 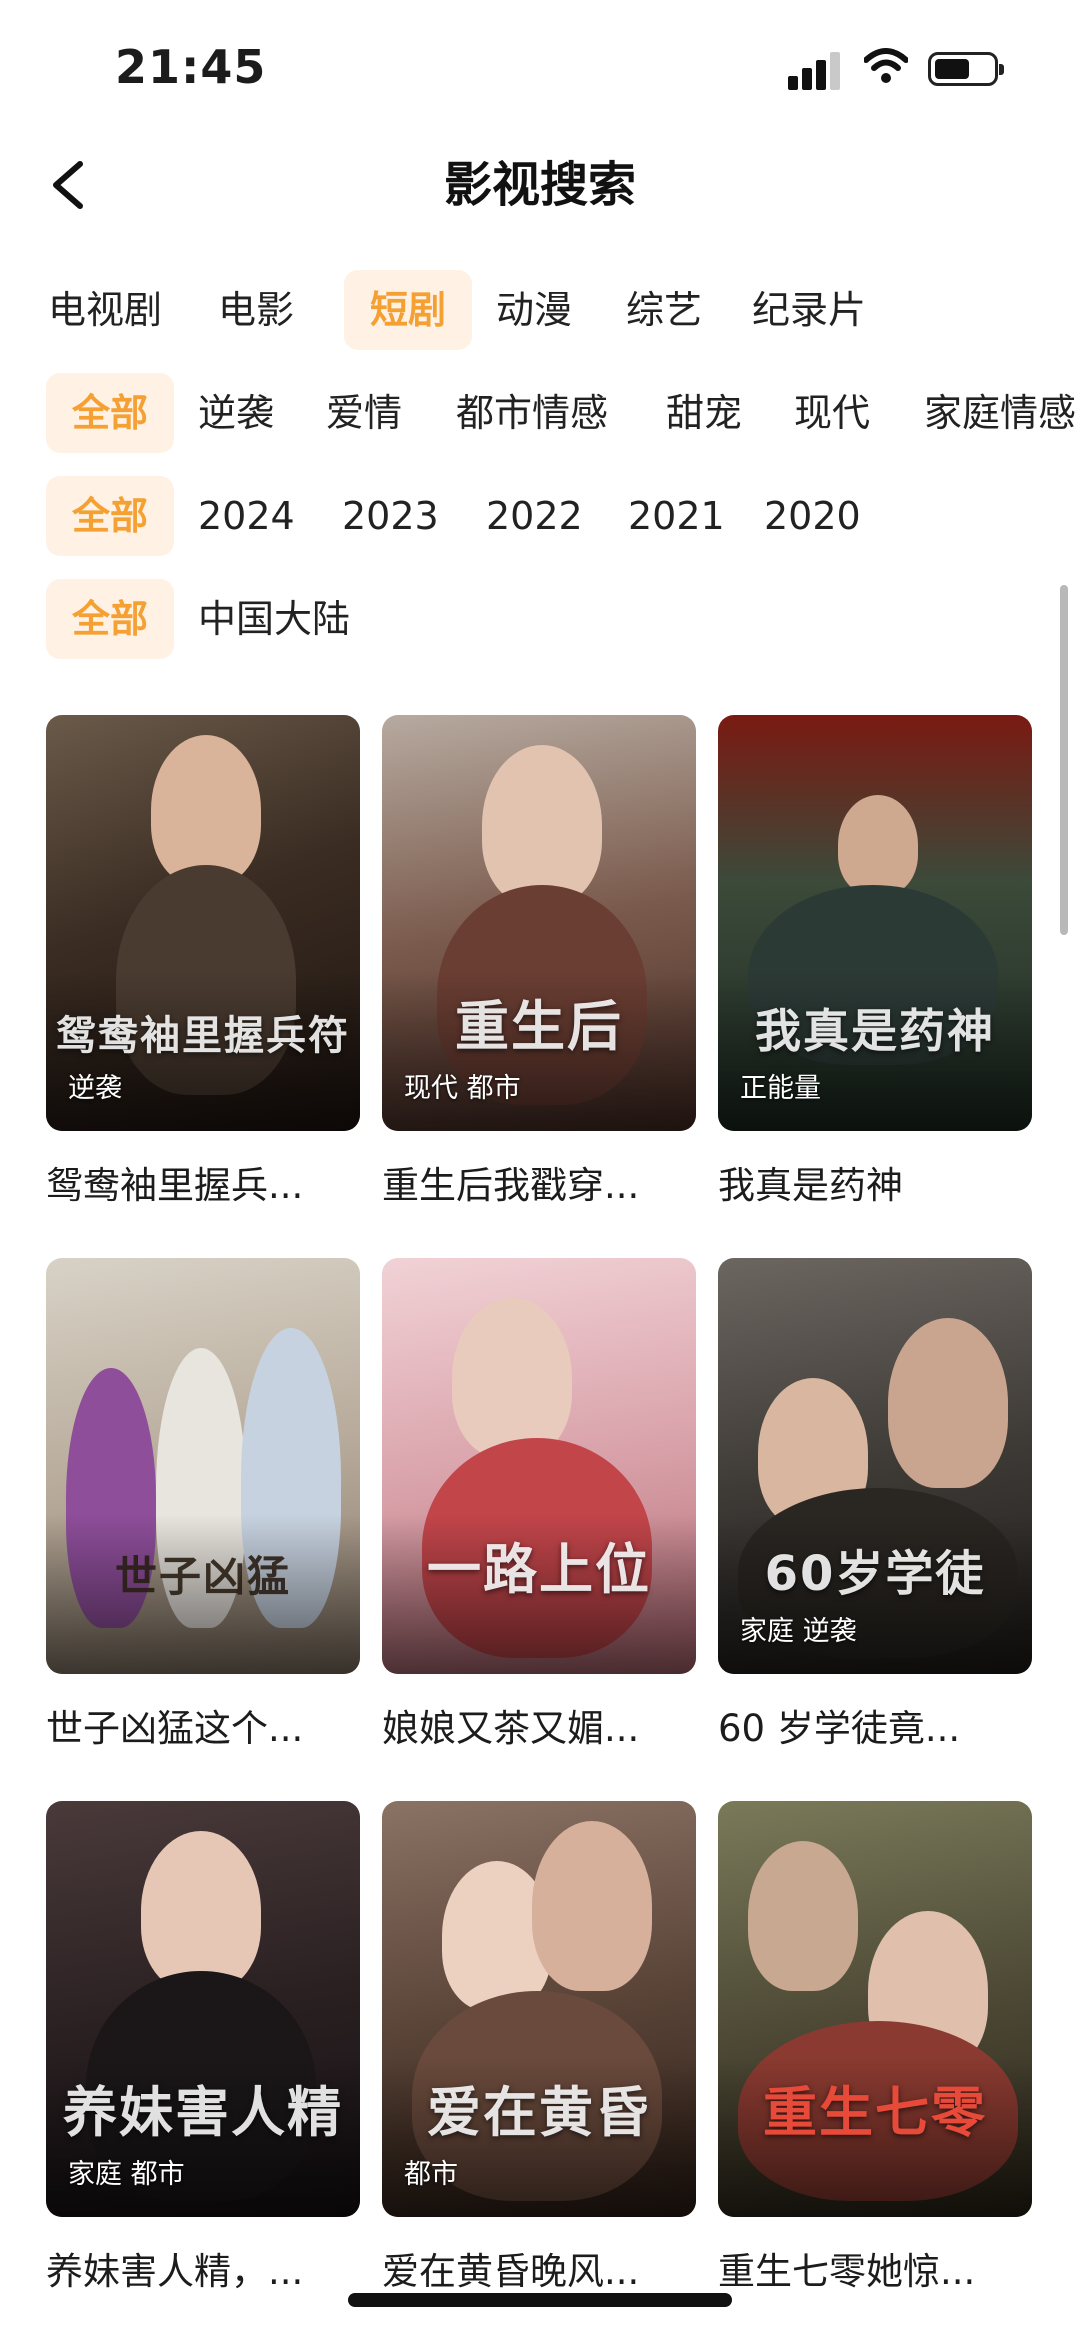 What do you see at coordinates (203, 2009) in the screenshot?
I see `poster-image: 养妹害人精 家庭 都市` at bounding box center [203, 2009].